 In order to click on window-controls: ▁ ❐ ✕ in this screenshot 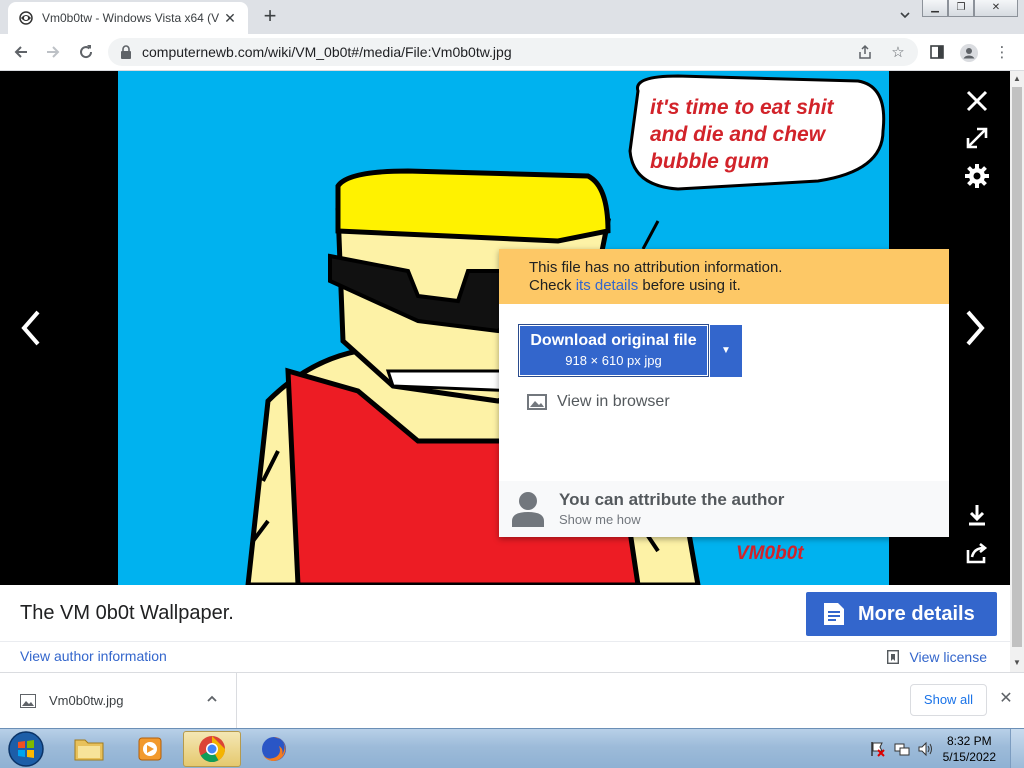, I will do `click(970, 9)`.